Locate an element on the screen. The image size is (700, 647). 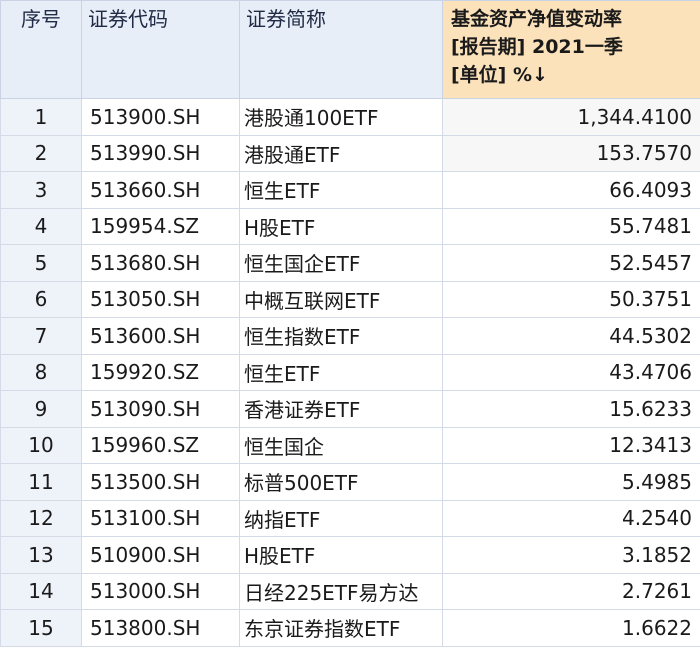
row-seq-cell: 11 is located at coordinates (41, 482).